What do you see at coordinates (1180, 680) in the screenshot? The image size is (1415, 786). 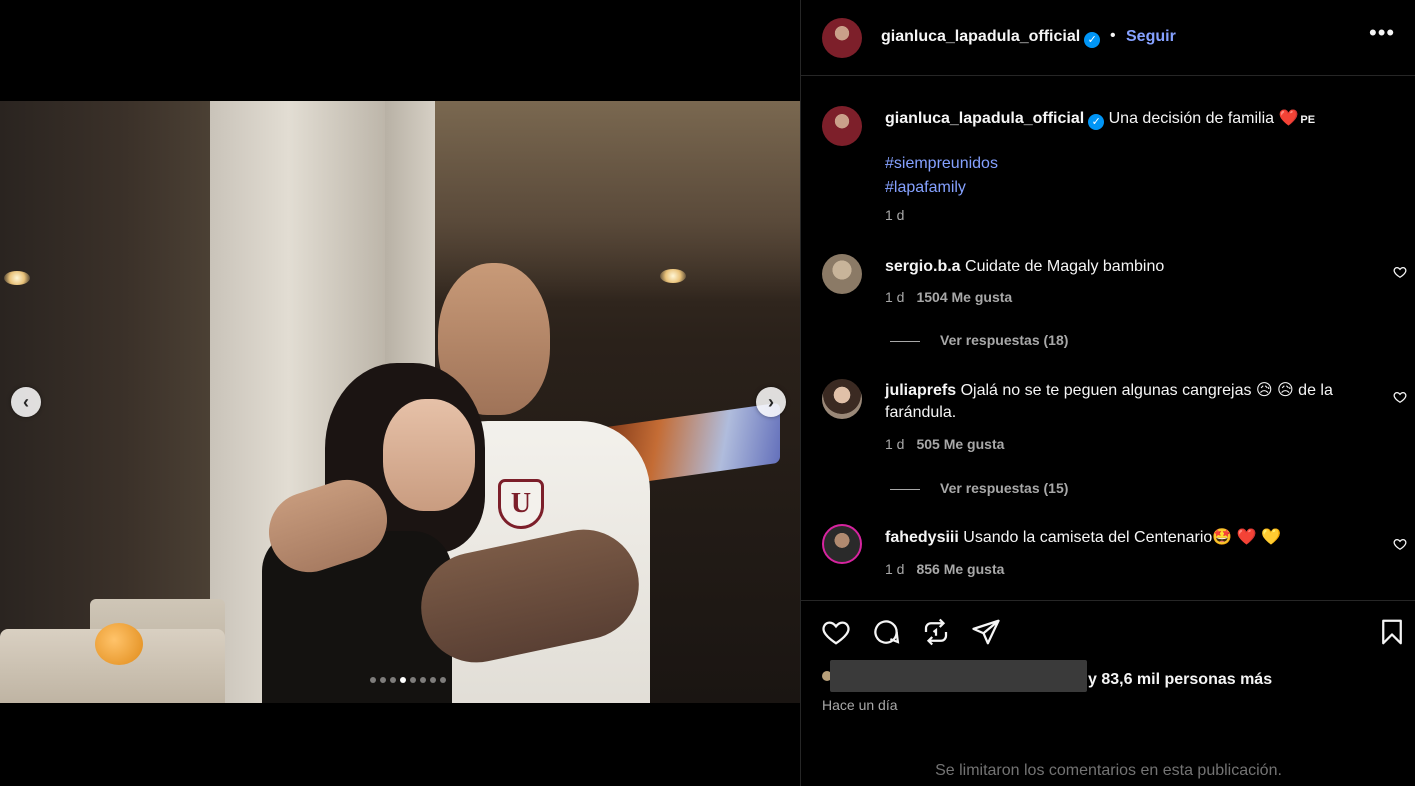 I see `likes-summary: y 83,6 mil personas más` at bounding box center [1180, 680].